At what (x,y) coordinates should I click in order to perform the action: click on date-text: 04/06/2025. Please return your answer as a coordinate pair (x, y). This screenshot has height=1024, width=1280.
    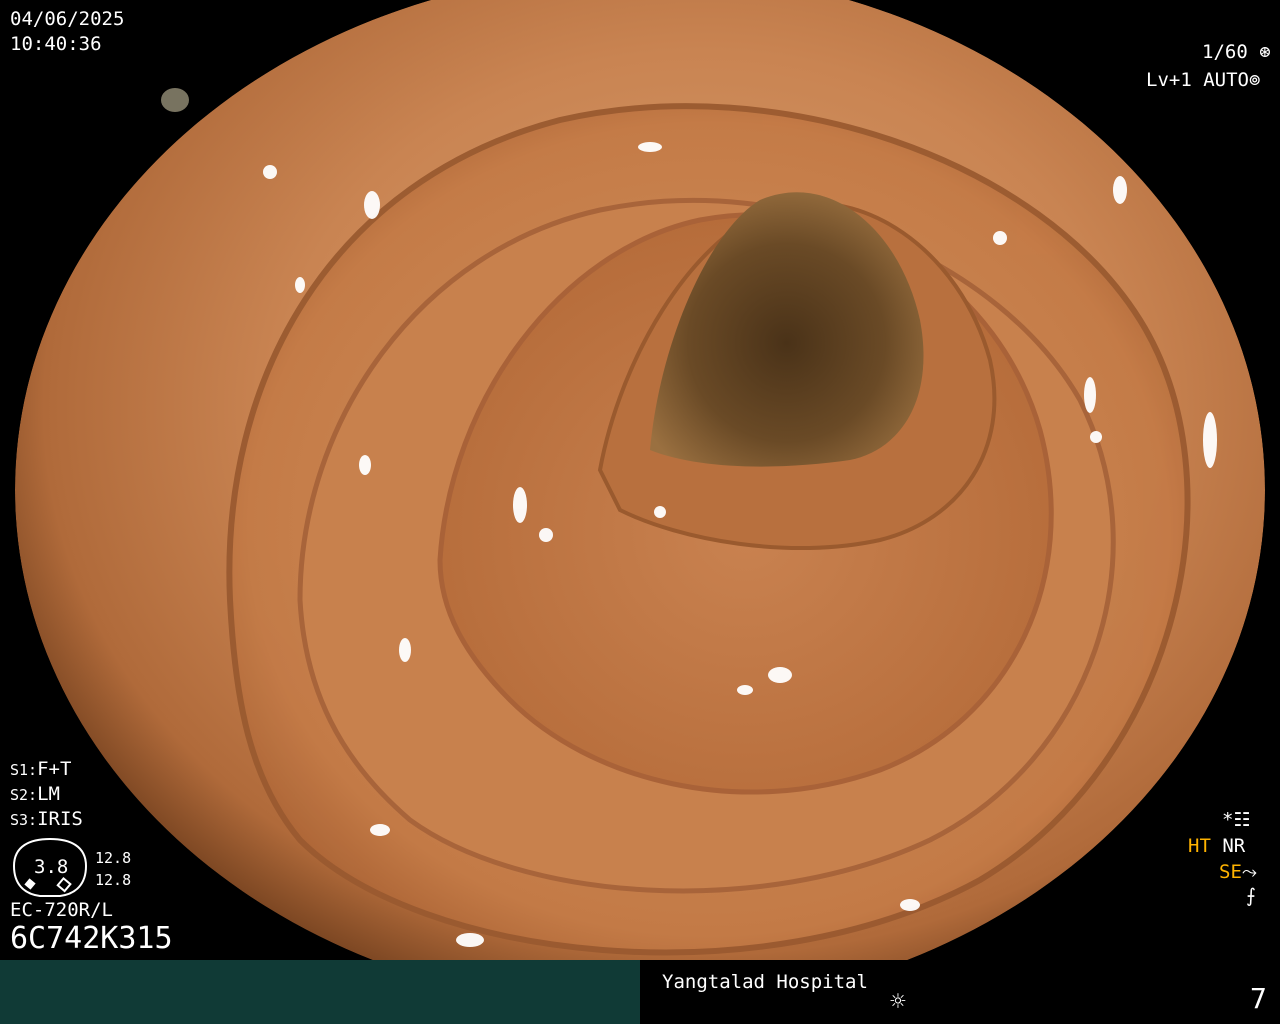
    Looking at the image, I should click on (67, 19).